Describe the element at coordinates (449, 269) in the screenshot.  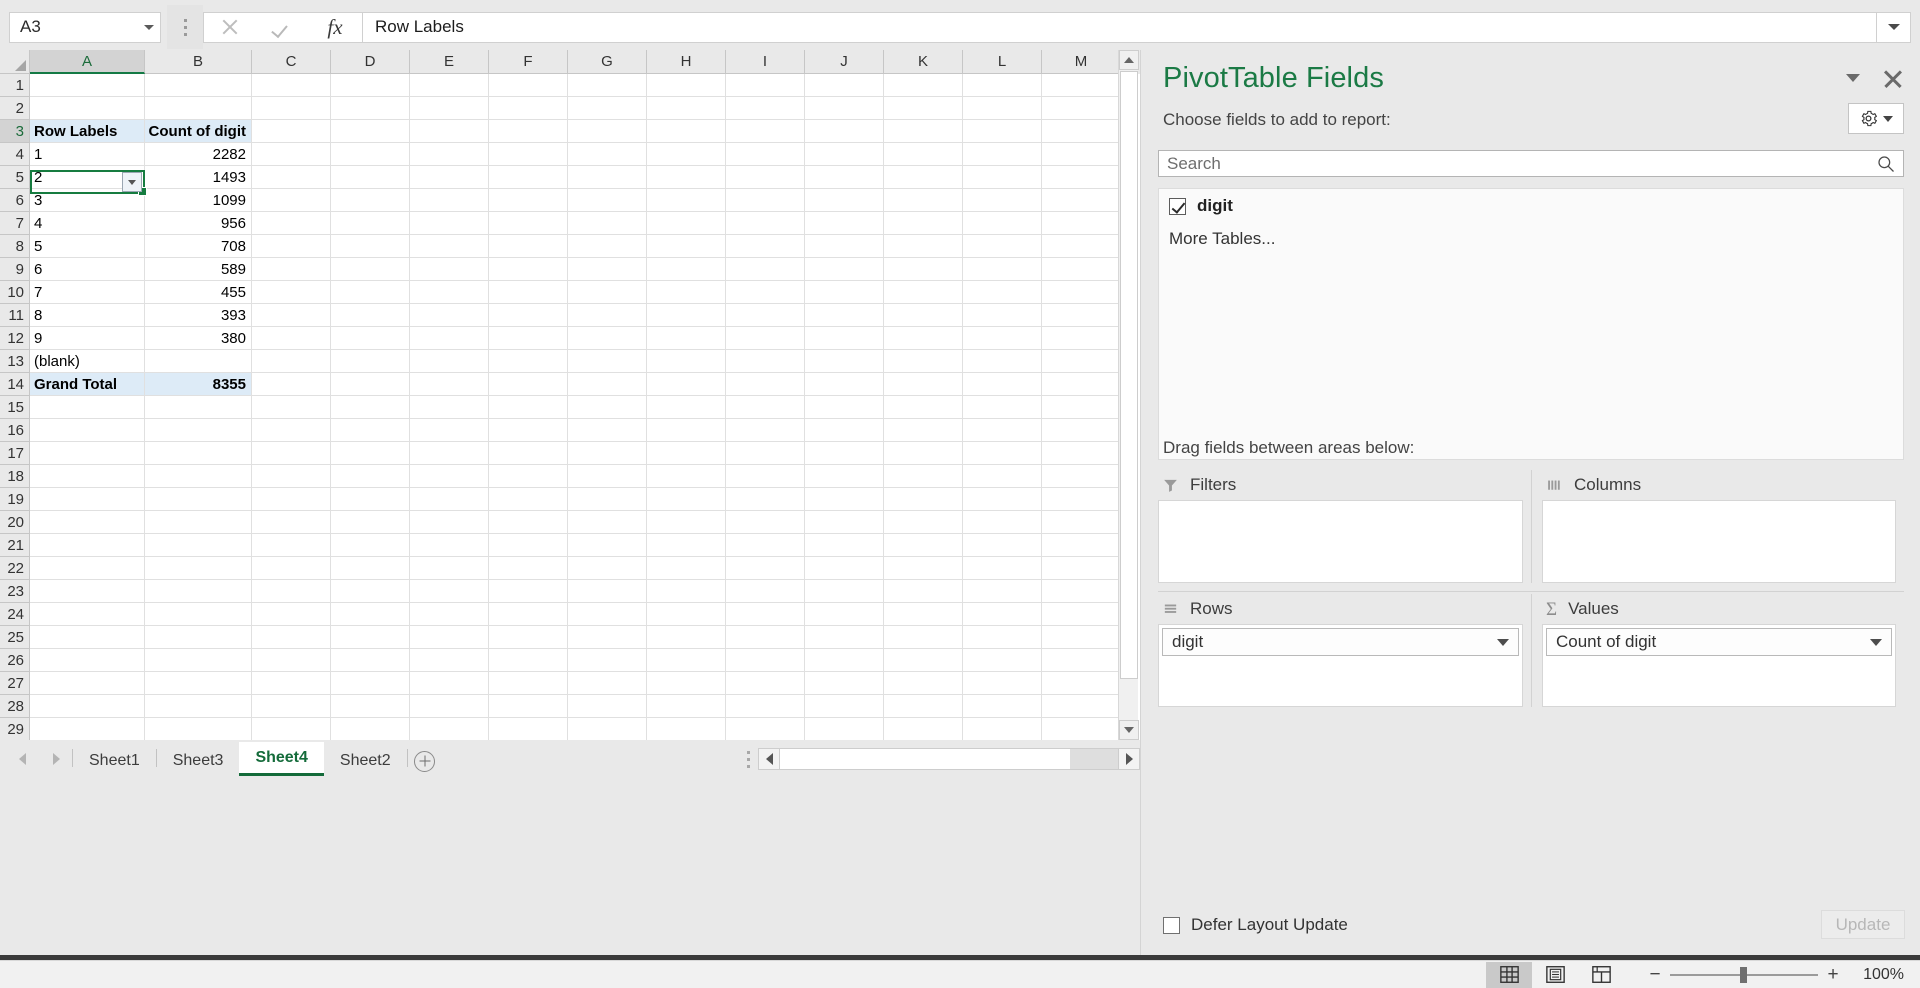
I see `cell-E9` at that location.